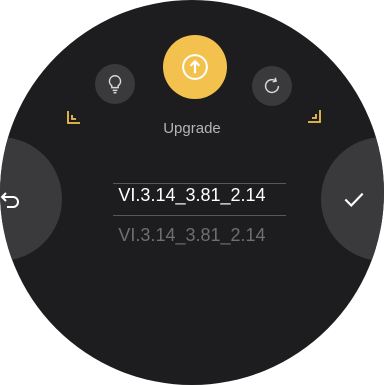 This screenshot has height=385, width=384. I want to click on lightbulb-icon, so click(115, 84).